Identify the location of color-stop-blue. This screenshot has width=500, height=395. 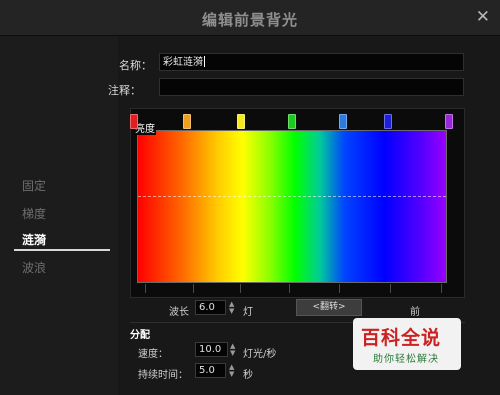
(388, 121).